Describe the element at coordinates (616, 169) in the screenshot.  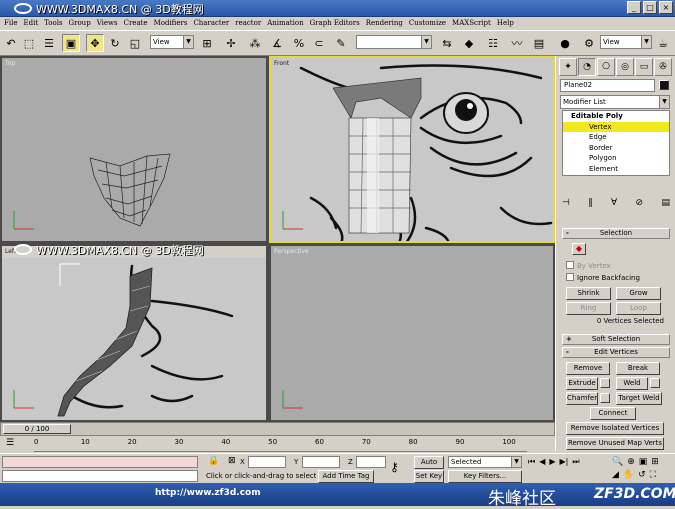
I see `stack-item-element: Element` at that location.